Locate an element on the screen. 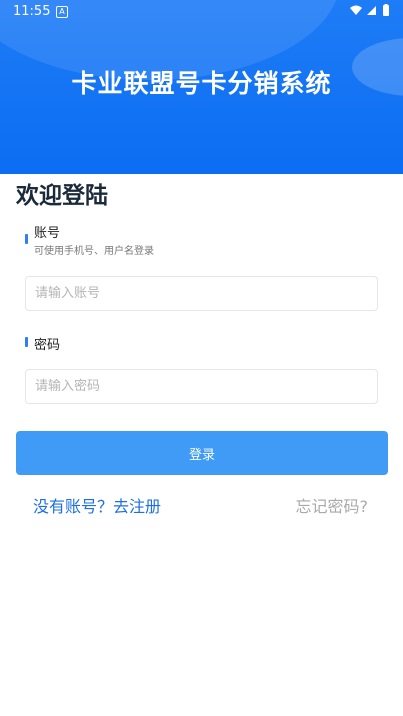 The image size is (403, 716). account-field is located at coordinates (201, 293).